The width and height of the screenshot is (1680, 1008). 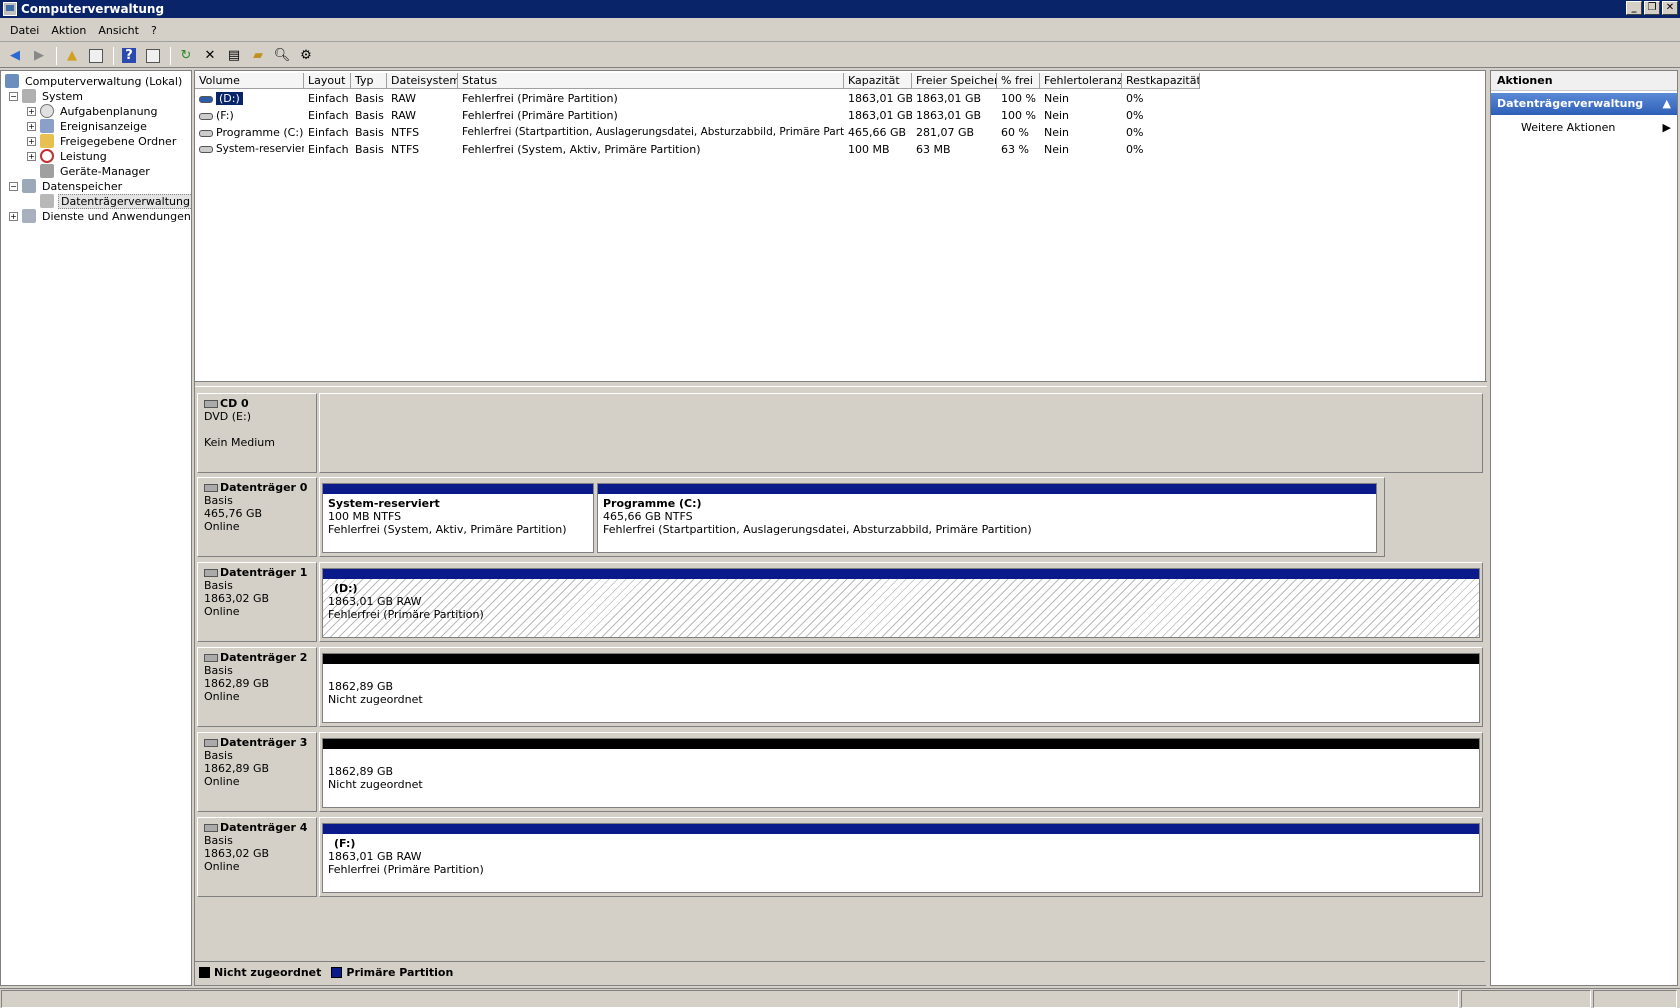 I want to click on tree-item-ereignisanzeige: + Ereignisanzeige, so click(x=88, y=126).